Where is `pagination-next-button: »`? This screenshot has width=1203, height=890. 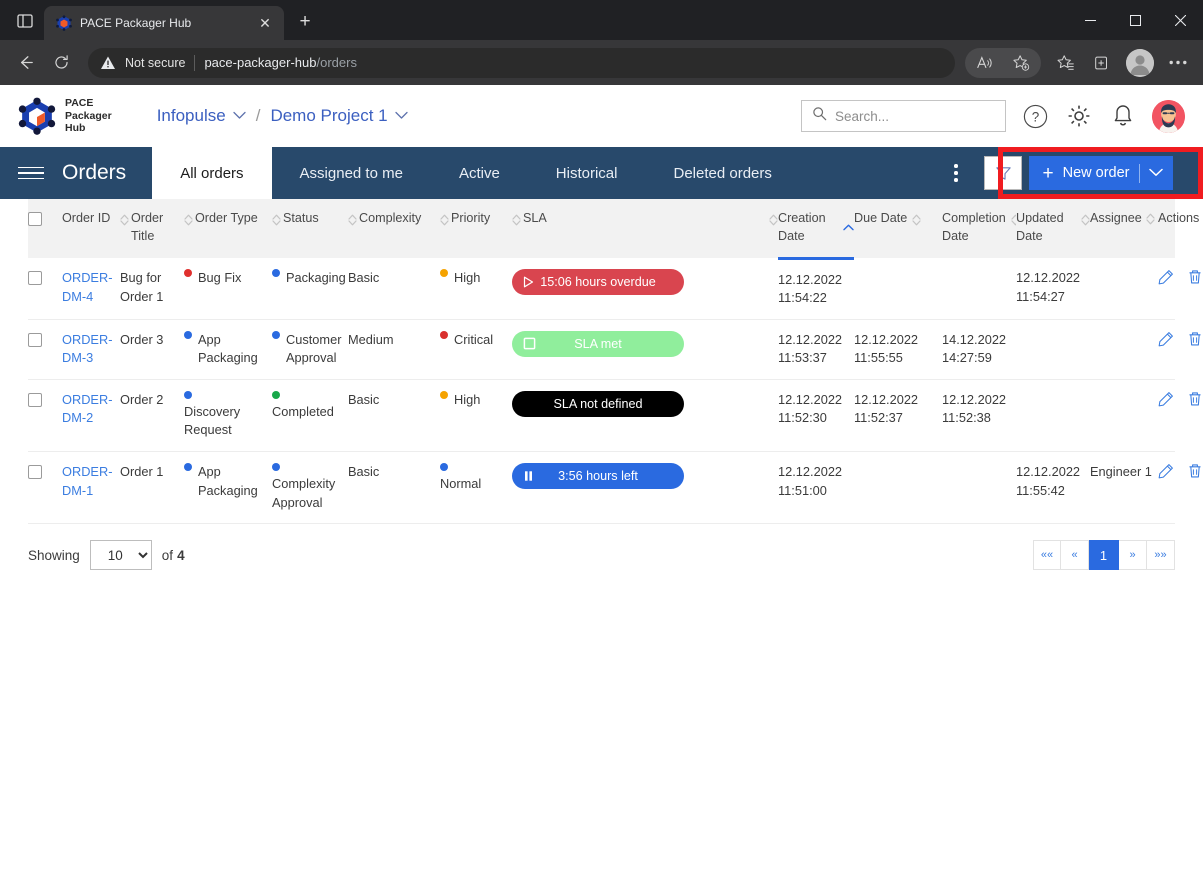 pagination-next-button: » is located at coordinates (1133, 555).